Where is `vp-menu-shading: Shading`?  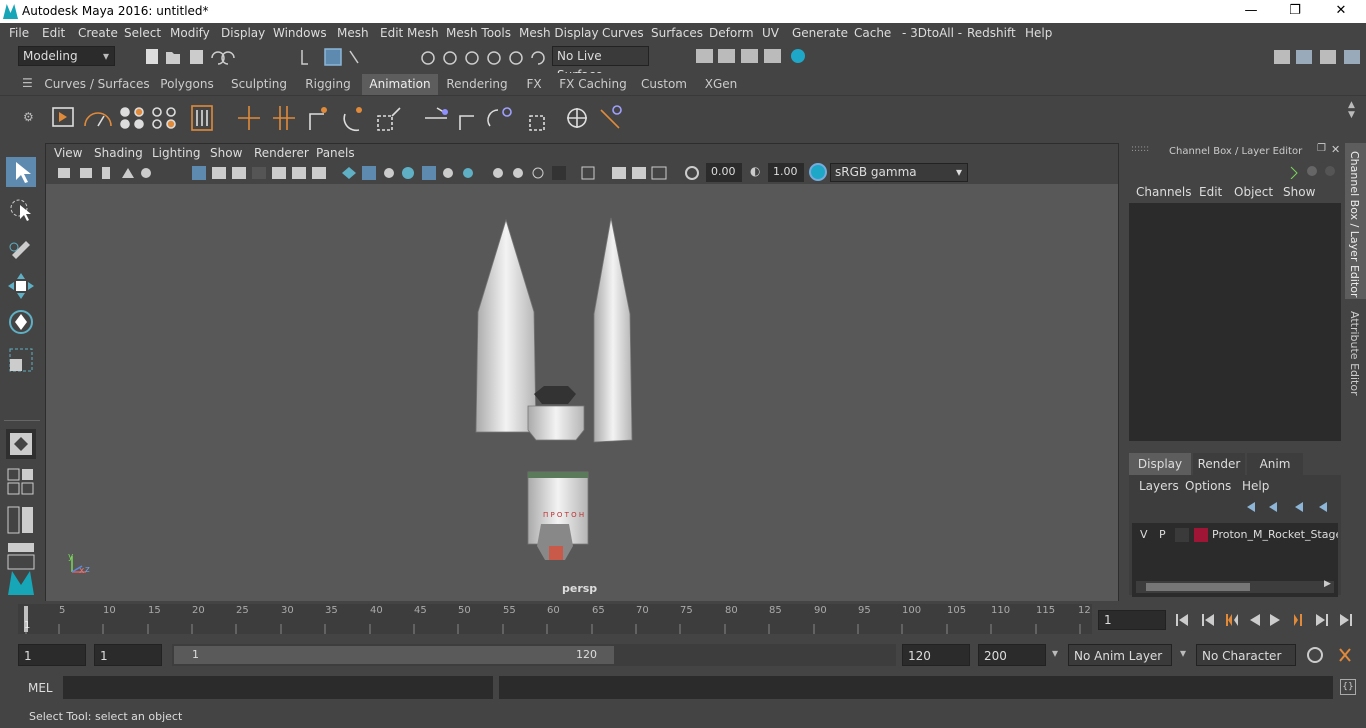
vp-menu-shading: Shading is located at coordinates (118, 153).